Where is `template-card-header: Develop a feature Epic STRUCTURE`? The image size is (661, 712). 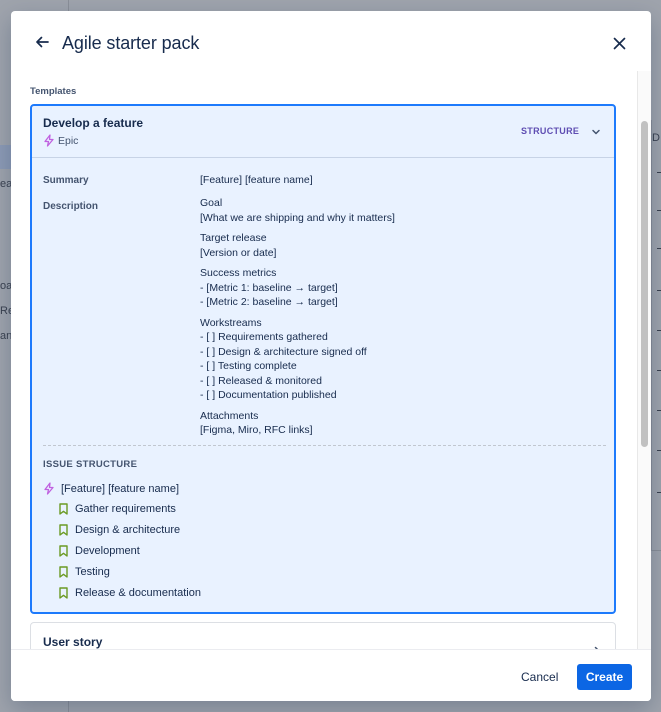
template-card-header: Develop a feature Epic STRUCTURE is located at coordinates (323, 132).